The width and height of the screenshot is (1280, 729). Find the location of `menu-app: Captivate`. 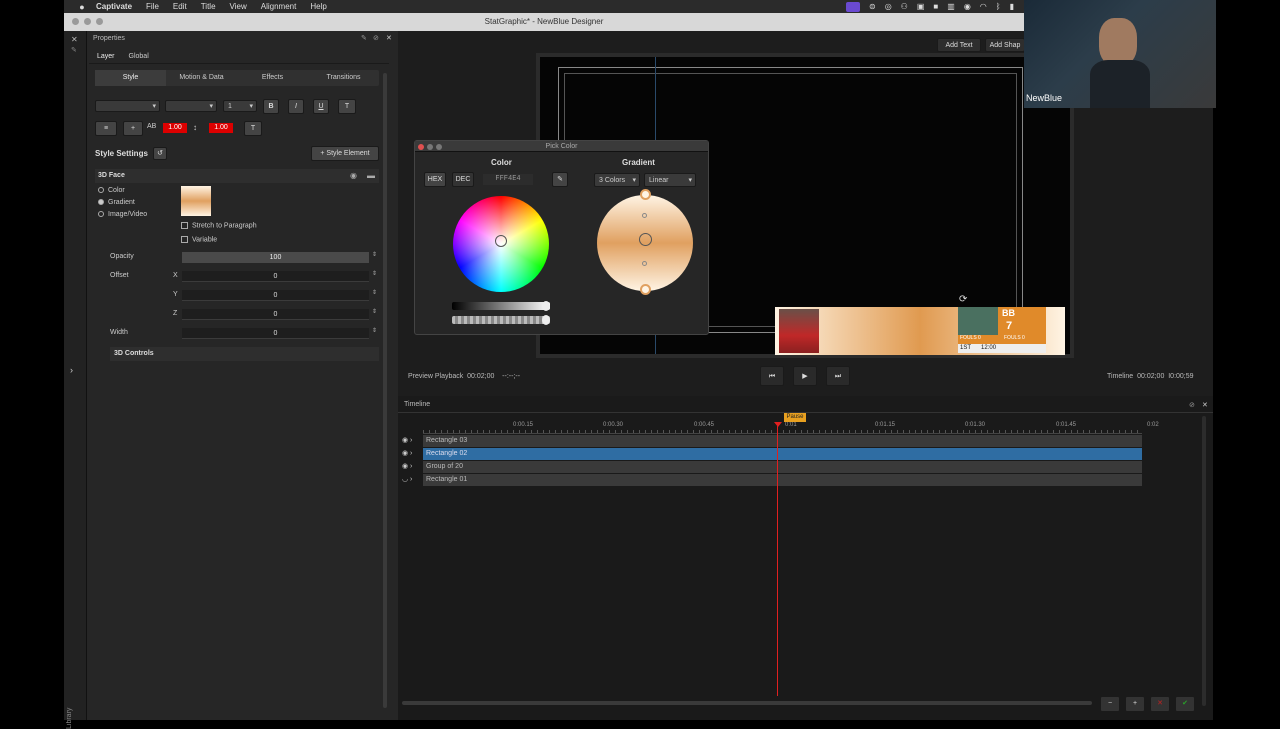

menu-app: Captivate is located at coordinates (114, 6).